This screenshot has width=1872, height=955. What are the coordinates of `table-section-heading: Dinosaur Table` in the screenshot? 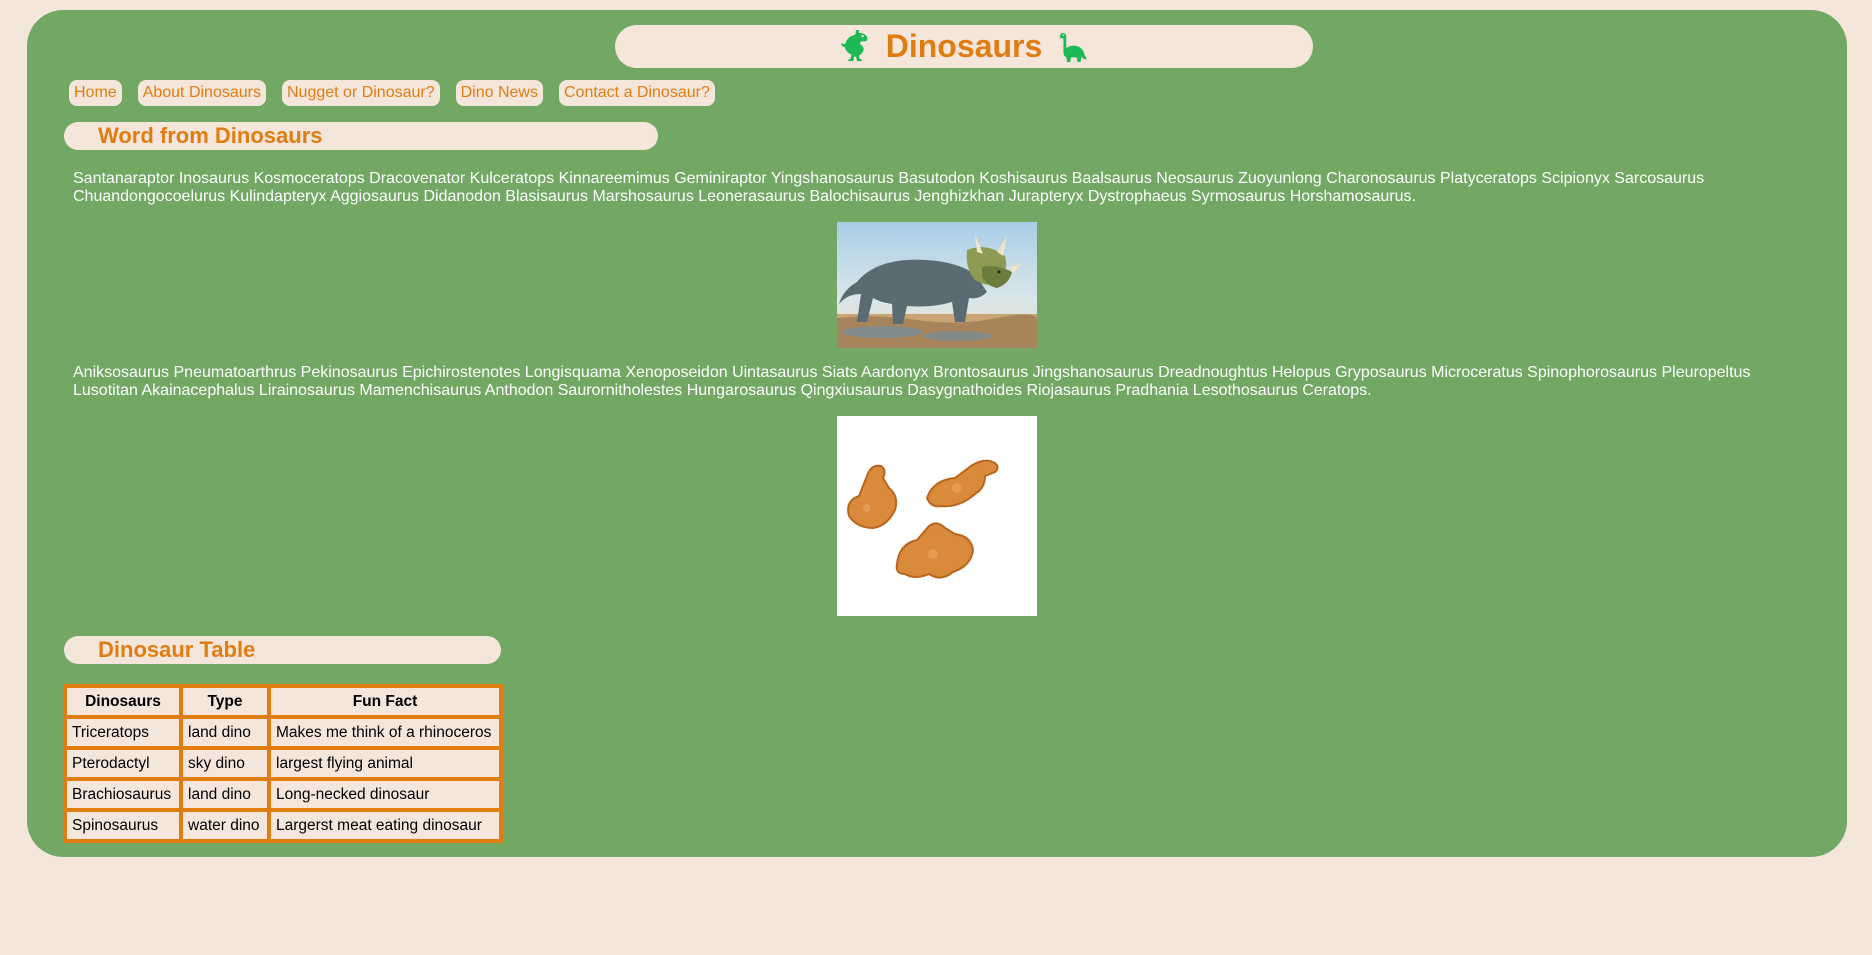 It's located at (282, 650).